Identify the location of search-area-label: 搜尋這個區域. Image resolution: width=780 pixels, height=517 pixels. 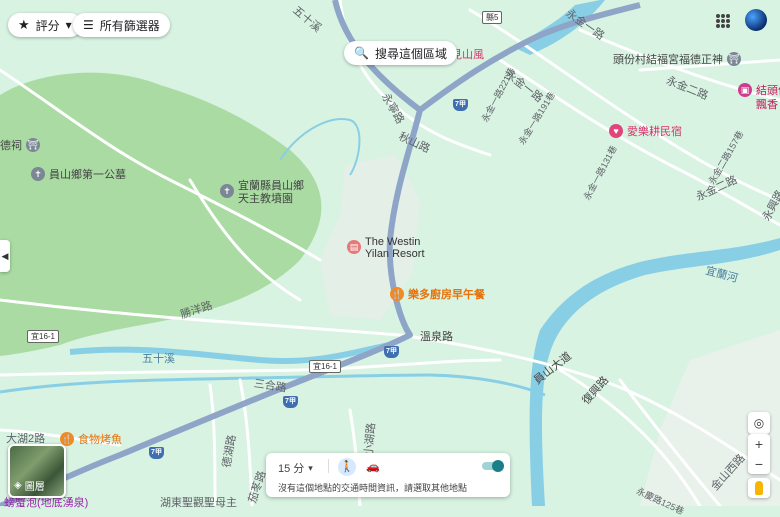
(410, 53).